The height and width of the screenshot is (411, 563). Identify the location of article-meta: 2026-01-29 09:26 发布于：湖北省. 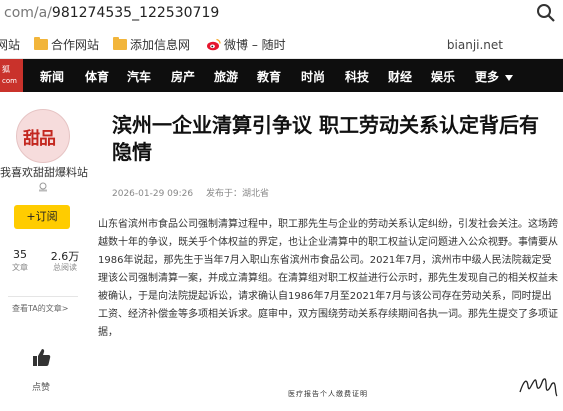
(337, 192).